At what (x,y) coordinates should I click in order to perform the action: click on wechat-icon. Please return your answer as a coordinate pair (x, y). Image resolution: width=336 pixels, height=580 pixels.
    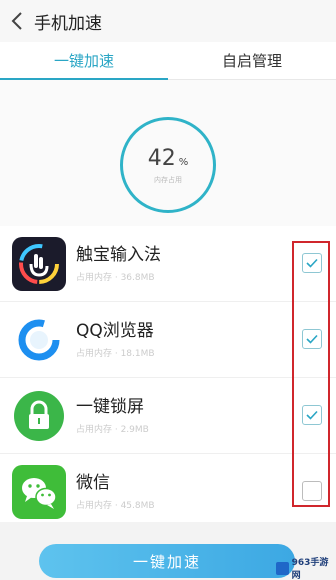
    Looking at the image, I should click on (39, 492).